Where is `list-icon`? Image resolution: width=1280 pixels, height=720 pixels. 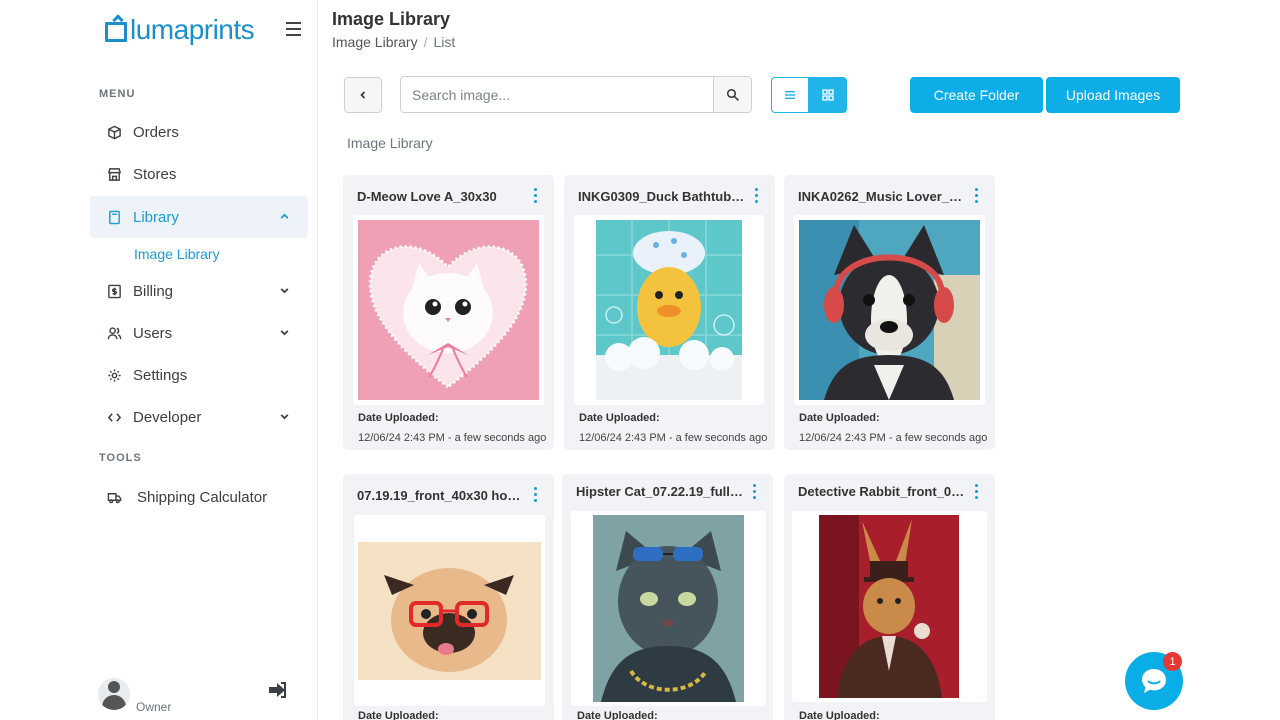 list-icon is located at coordinates (790, 95).